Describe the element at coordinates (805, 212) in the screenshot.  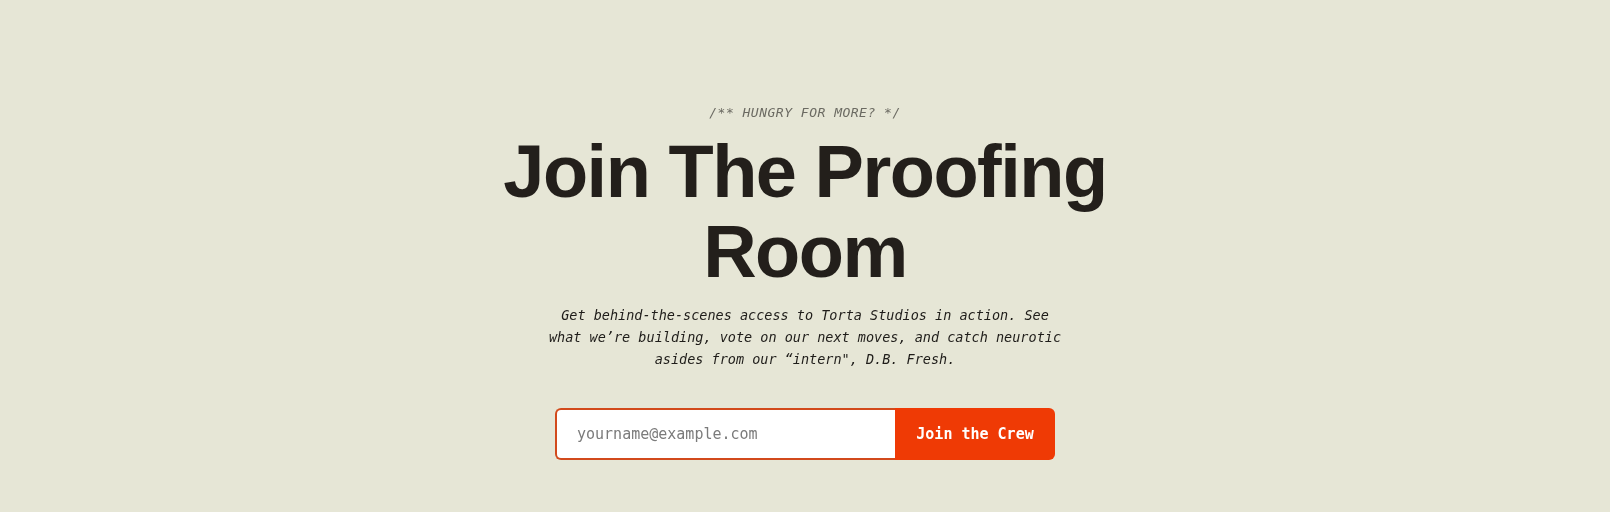
I see `heading: Join The Proofing Room` at that location.